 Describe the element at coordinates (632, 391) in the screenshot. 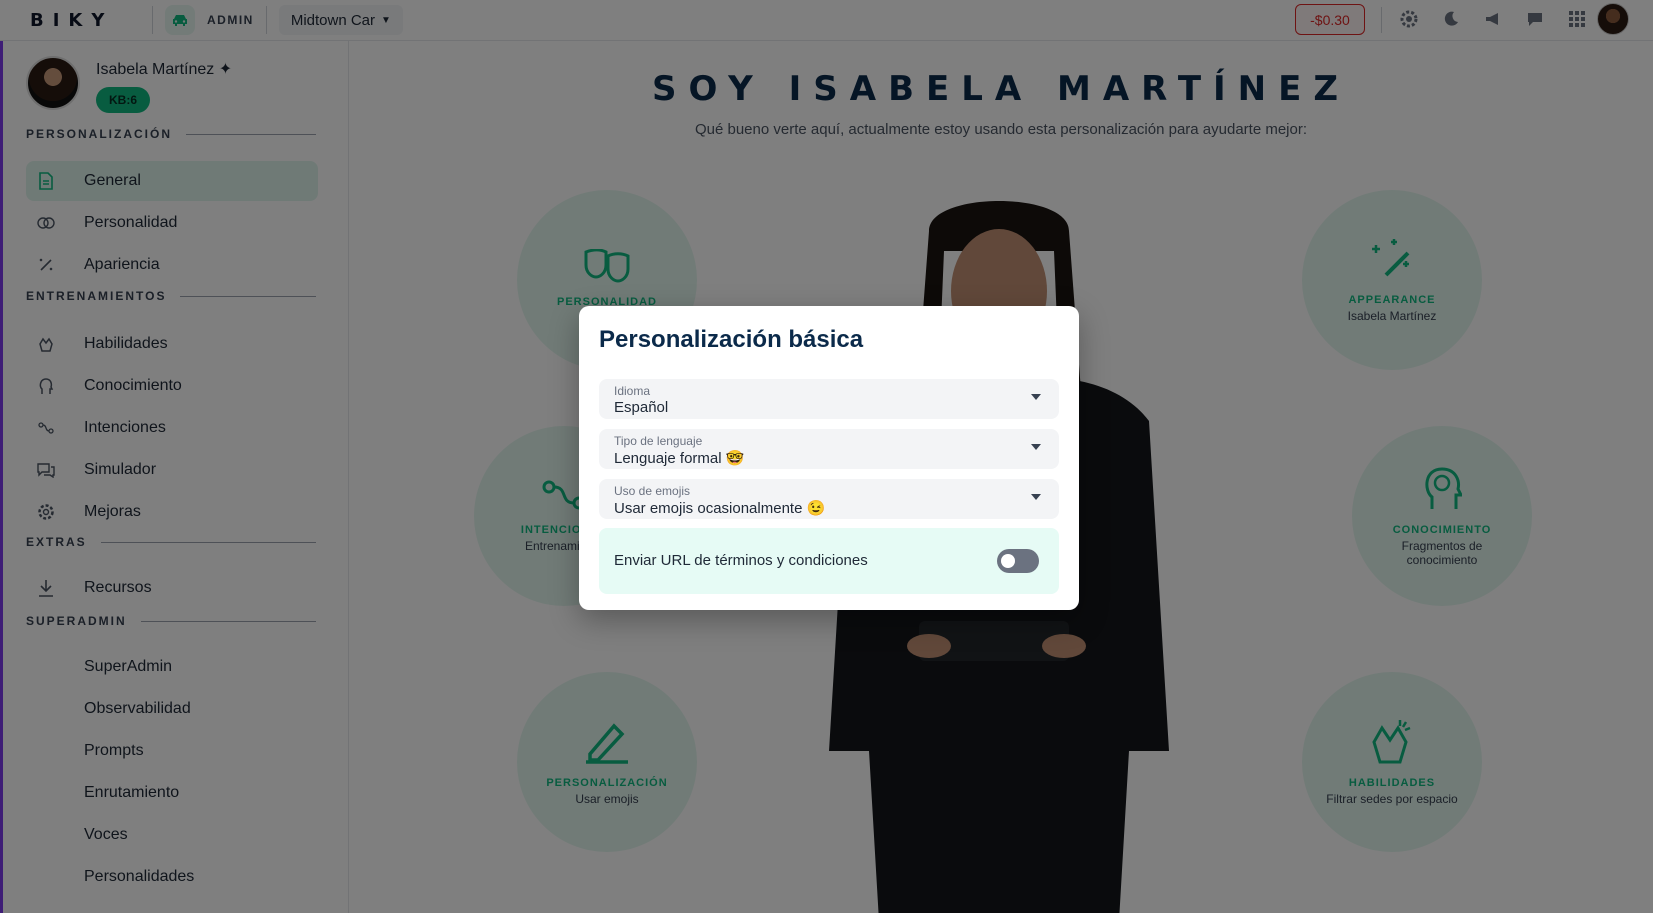

I see `field-label: Idioma` at that location.